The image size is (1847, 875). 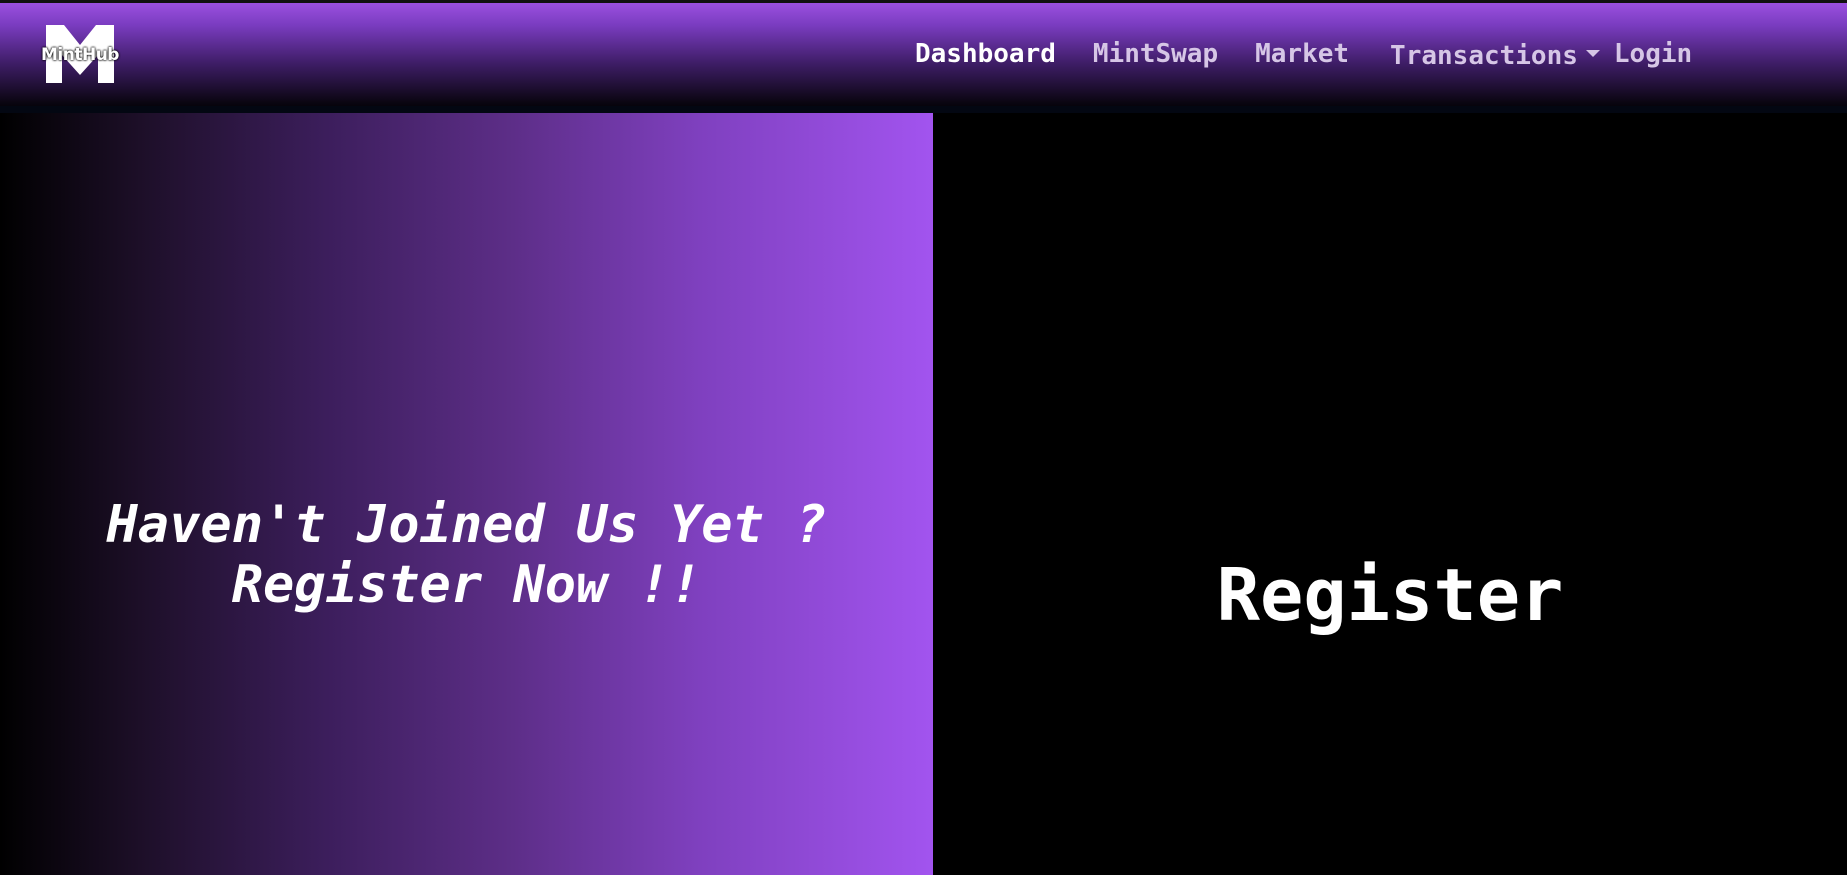 What do you see at coordinates (1484, 56) in the screenshot?
I see `nav-transactions-label: Transactions` at bounding box center [1484, 56].